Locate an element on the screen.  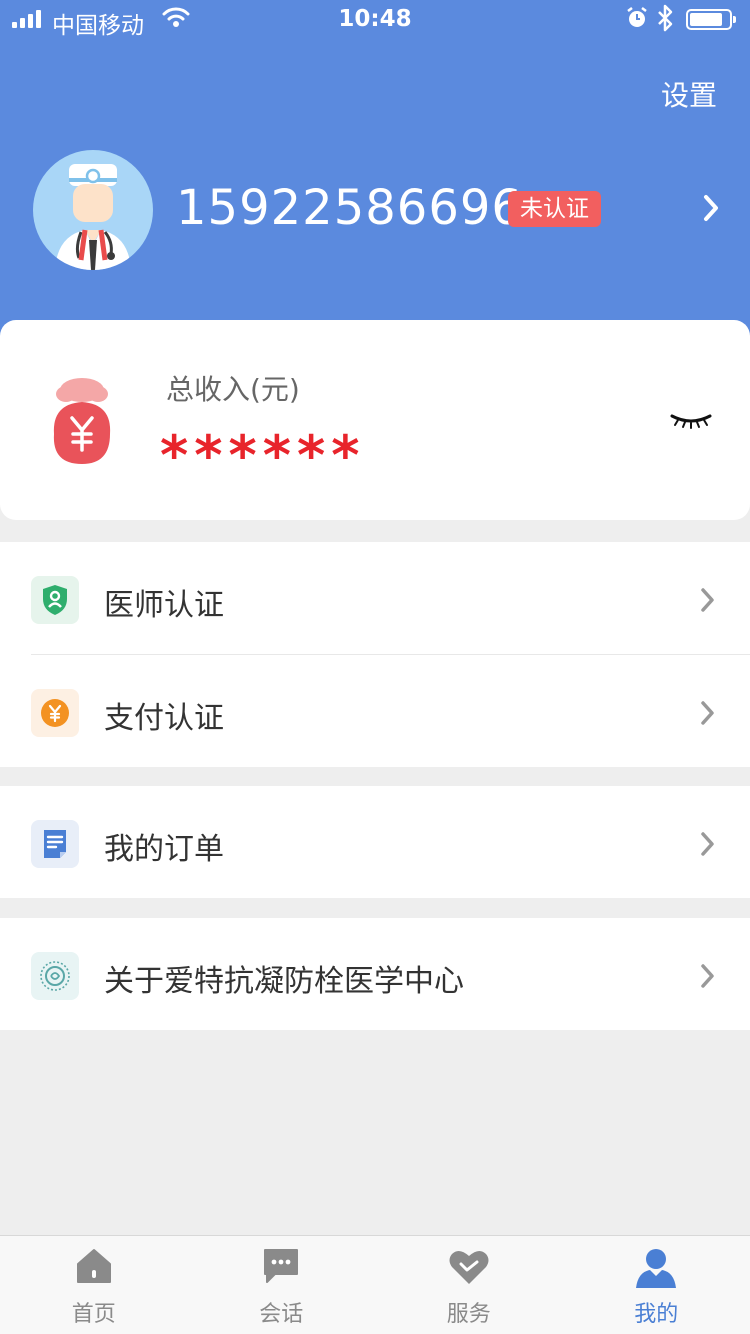
about-group: 关于爱特抗凝防栓医学中心 is located at coordinates (375, 974).